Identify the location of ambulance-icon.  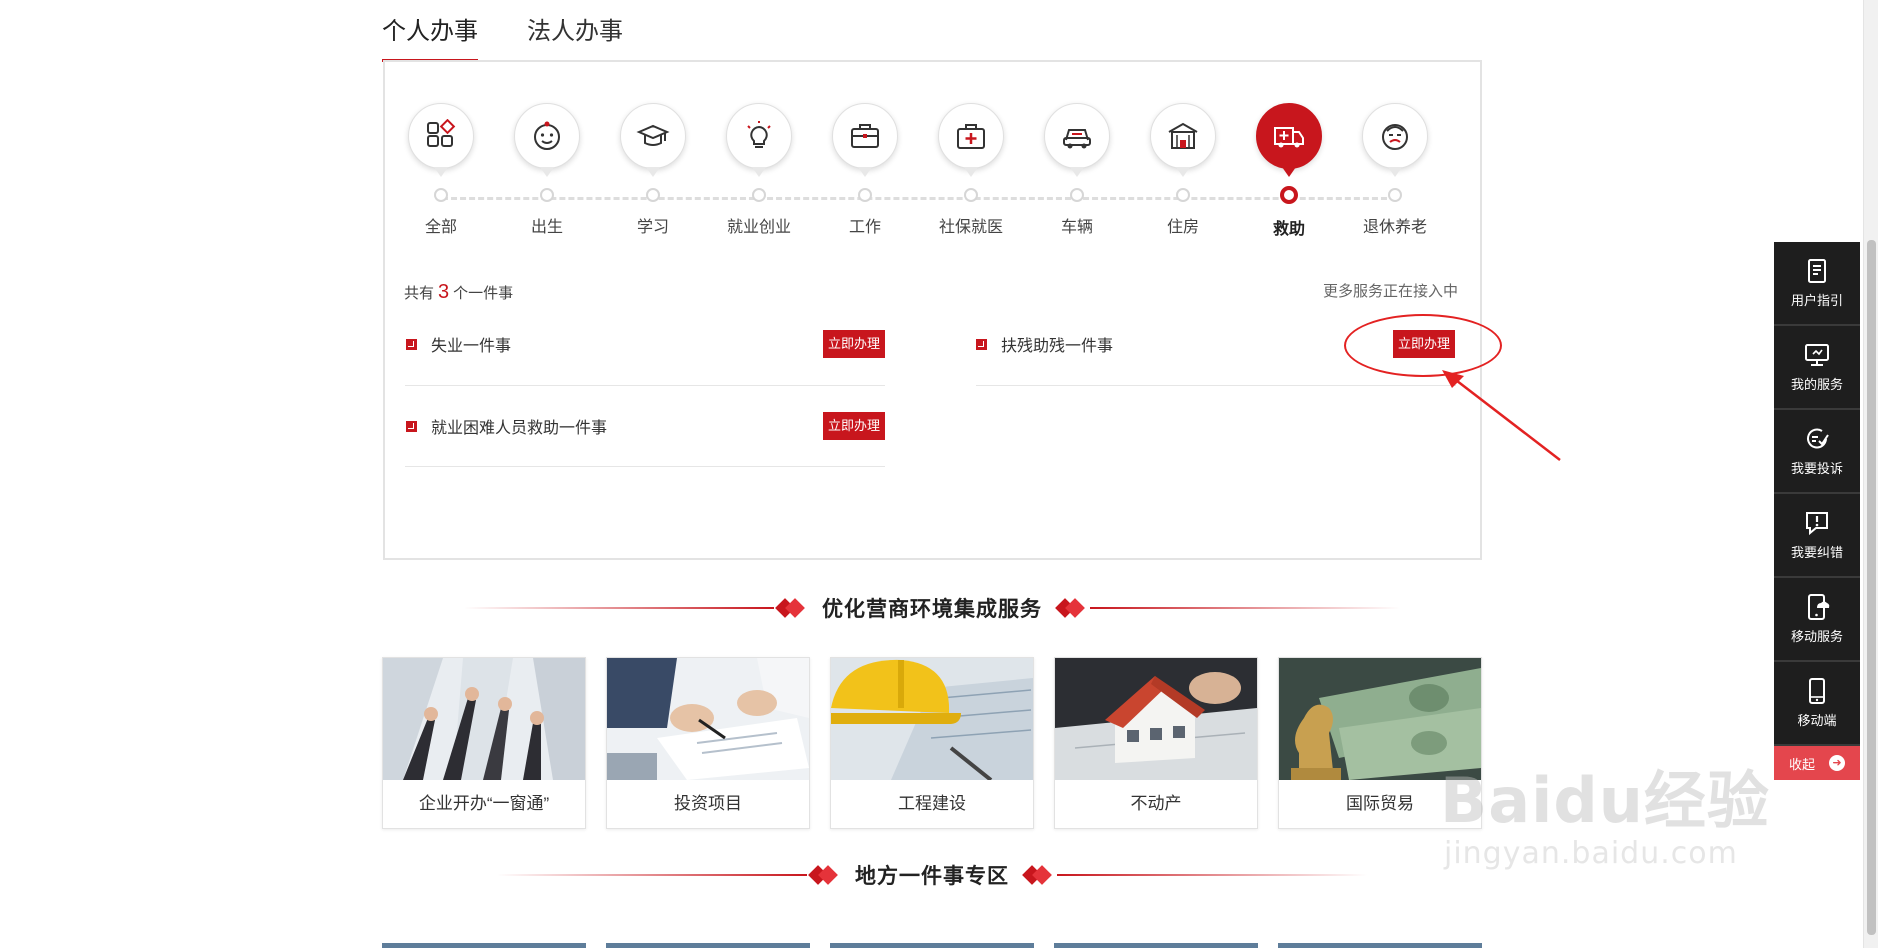
(1289, 137).